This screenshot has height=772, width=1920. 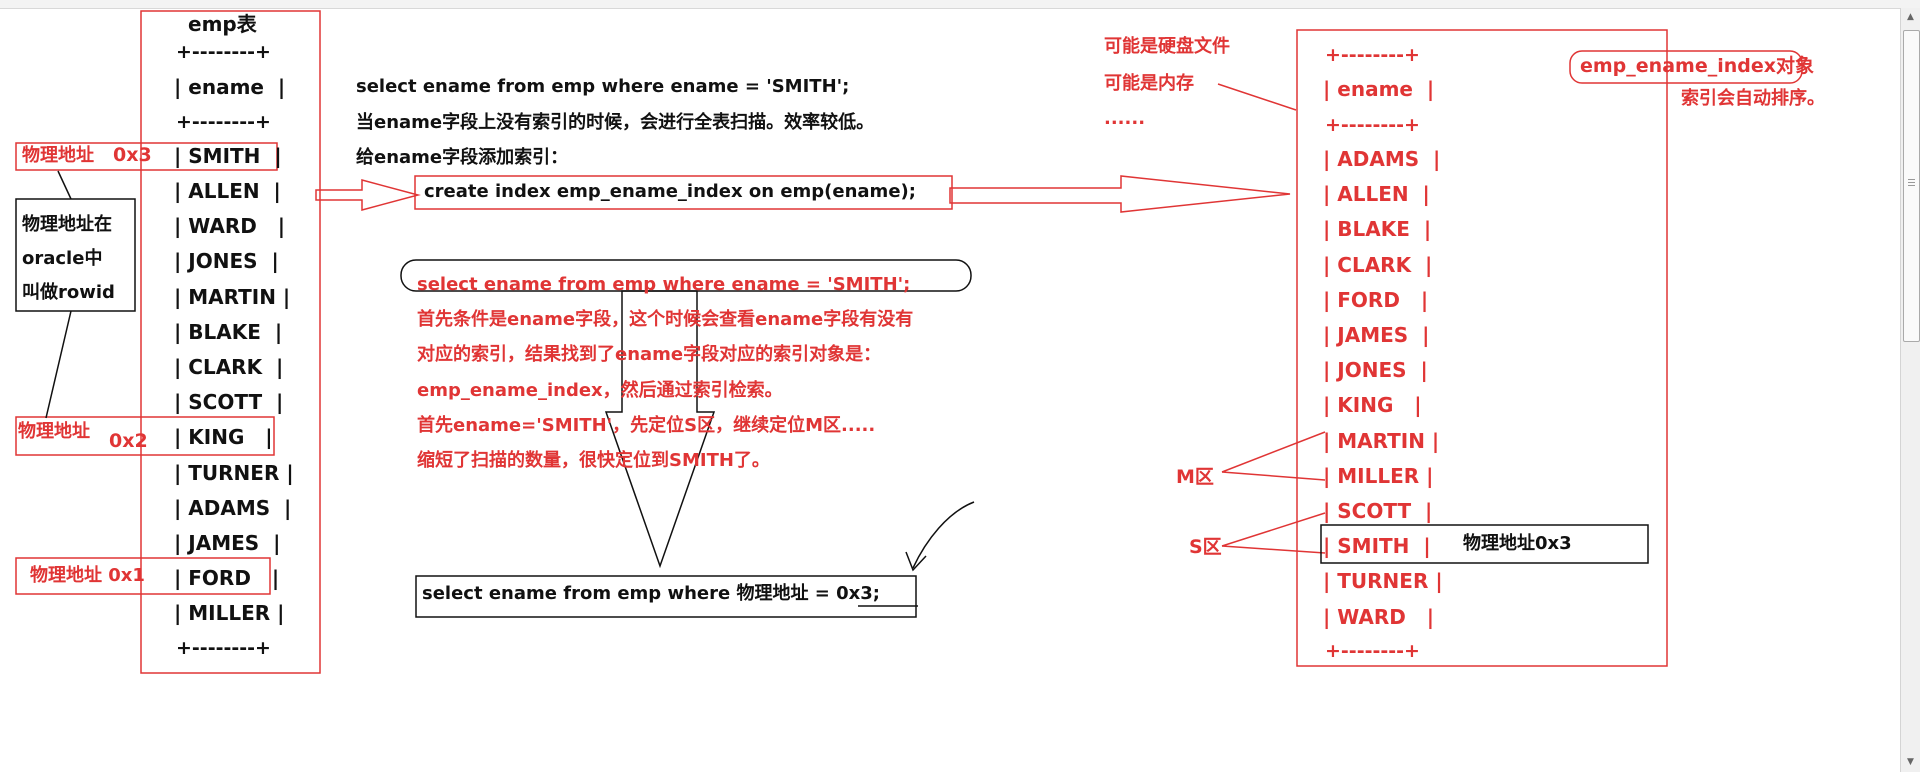 I want to click on lookup-line: 对应的索引，结果找到了ename字段对应的索引对象是：, so click(x=649, y=354).